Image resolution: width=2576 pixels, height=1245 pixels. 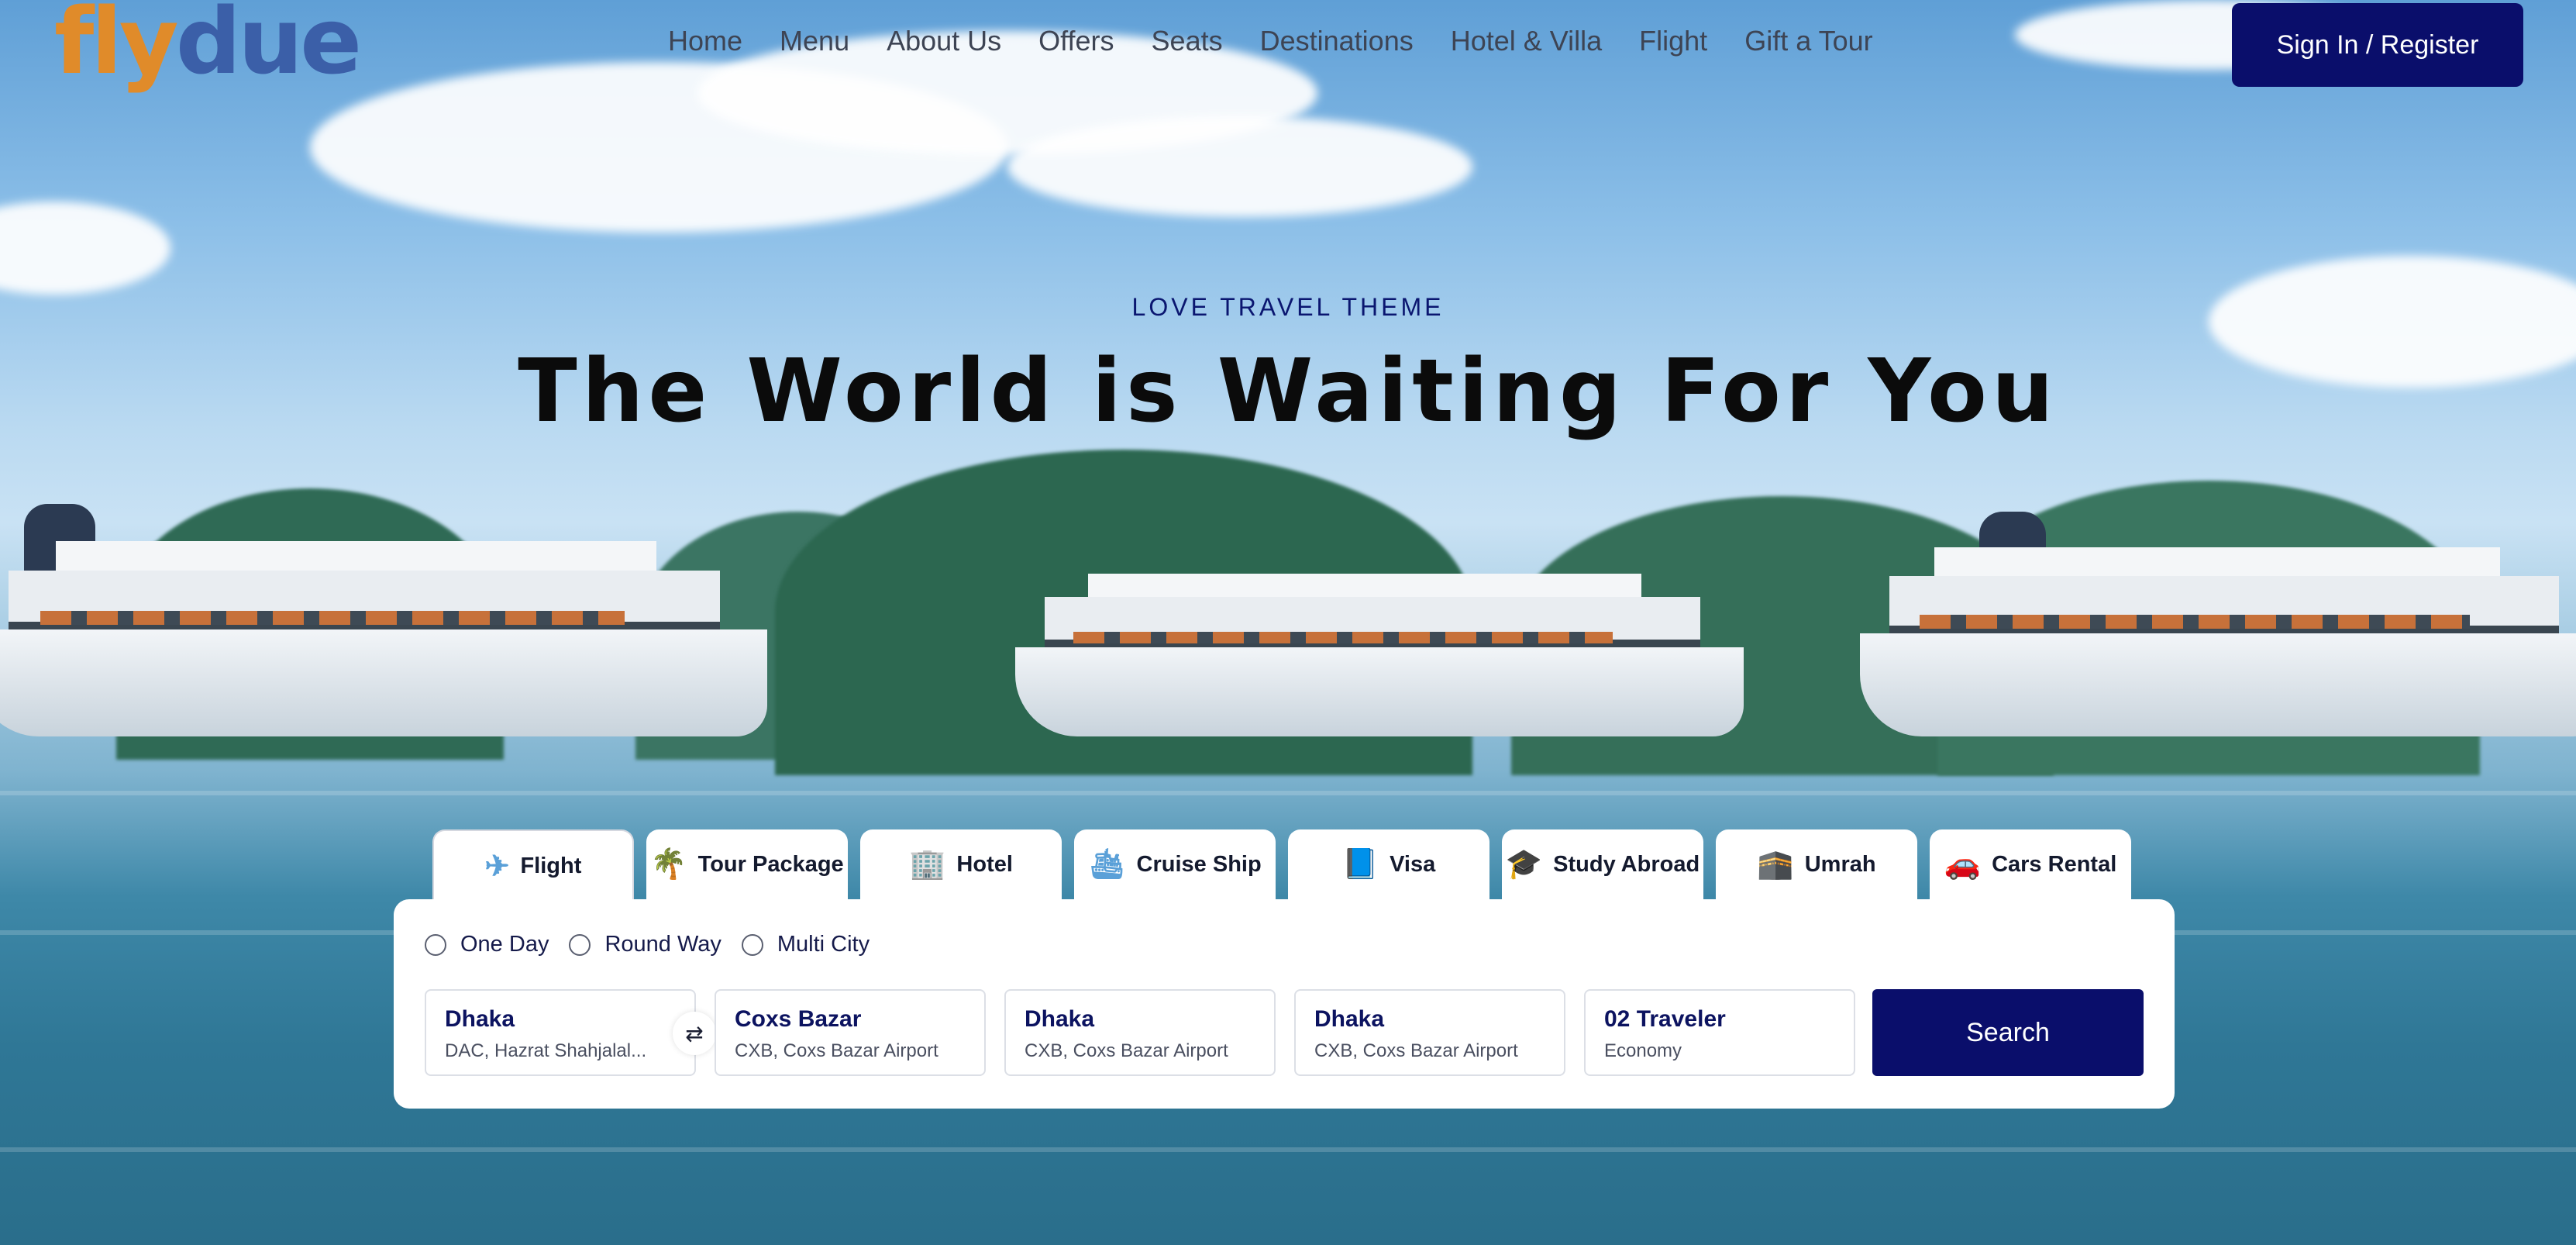 I want to click on nav-about-us: About Us, so click(x=944, y=41).